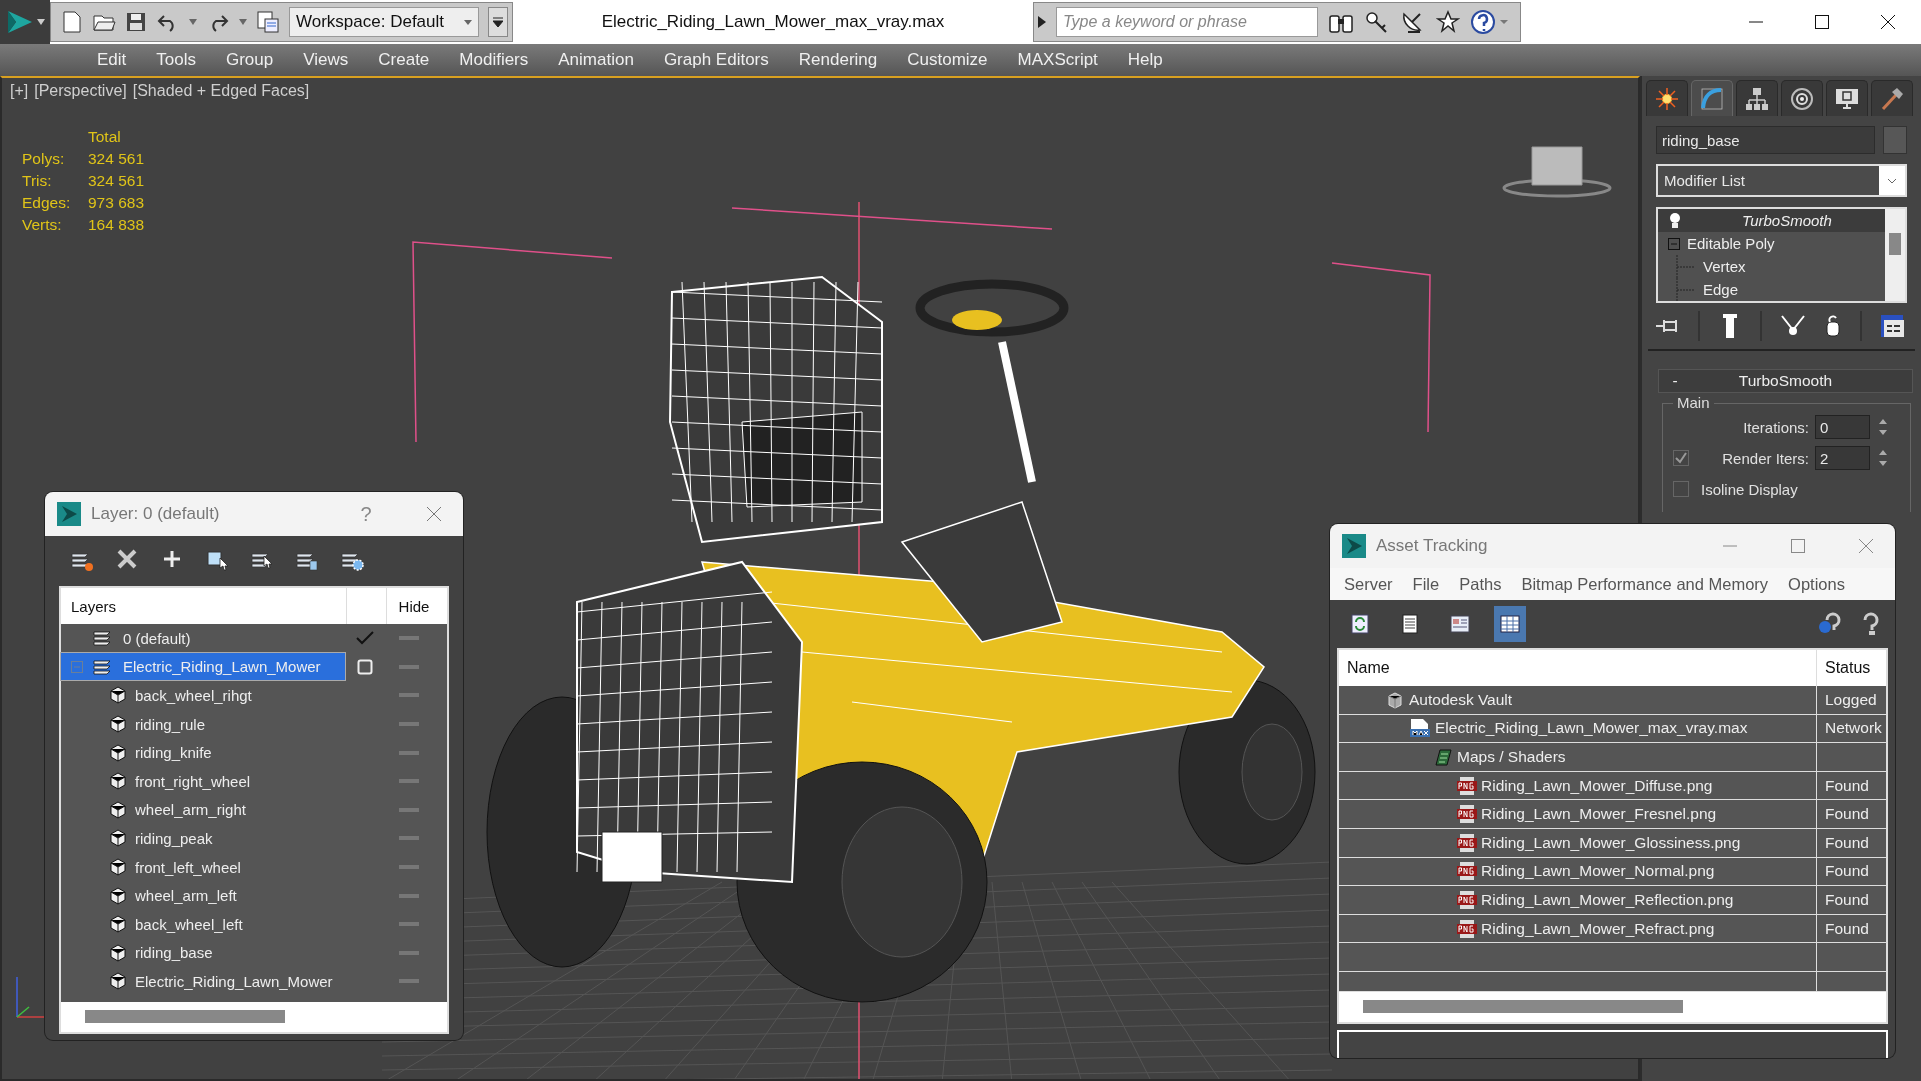  I want to click on search-field: Type a keyword or phrase, so click(1187, 22).